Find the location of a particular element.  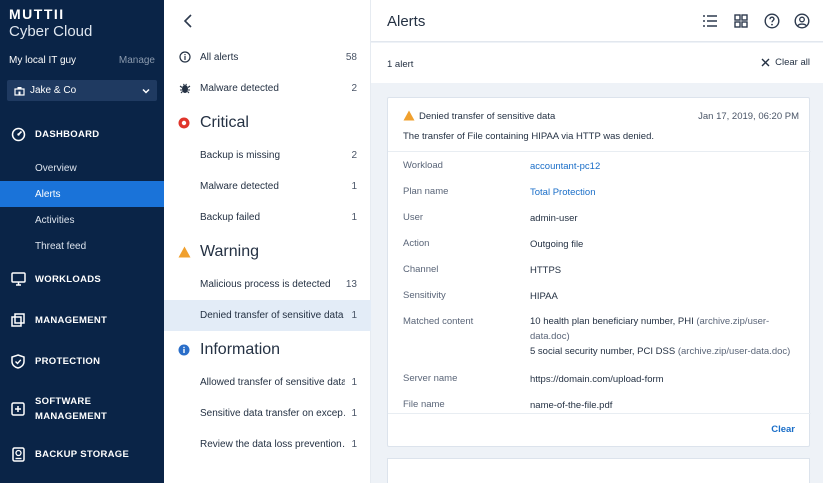

category-review-dlp: Review the data loss prevention… 1 is located at coordinates (267, 444).